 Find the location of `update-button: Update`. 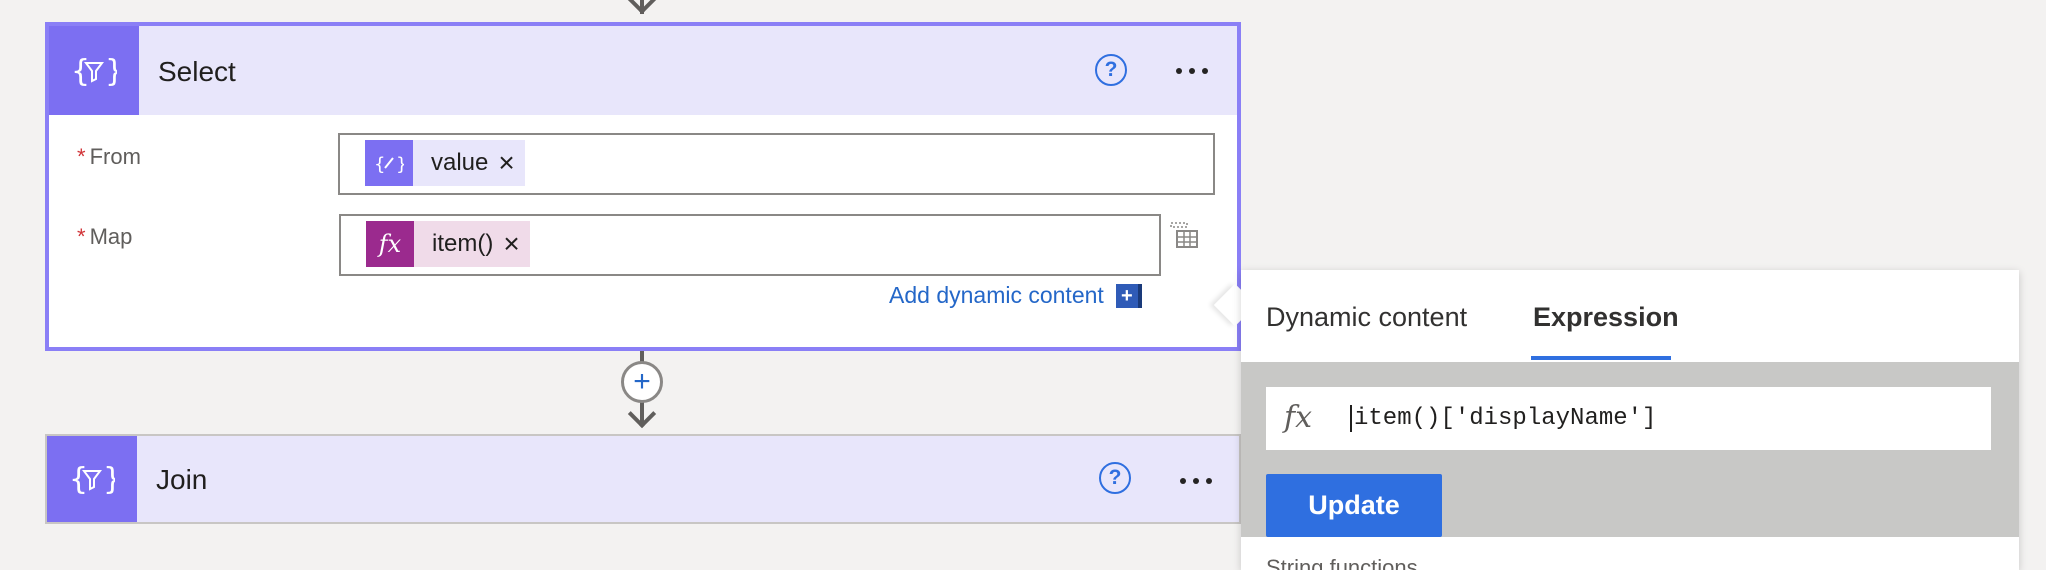

update-button: Update is located at coordinates (1354, 505).